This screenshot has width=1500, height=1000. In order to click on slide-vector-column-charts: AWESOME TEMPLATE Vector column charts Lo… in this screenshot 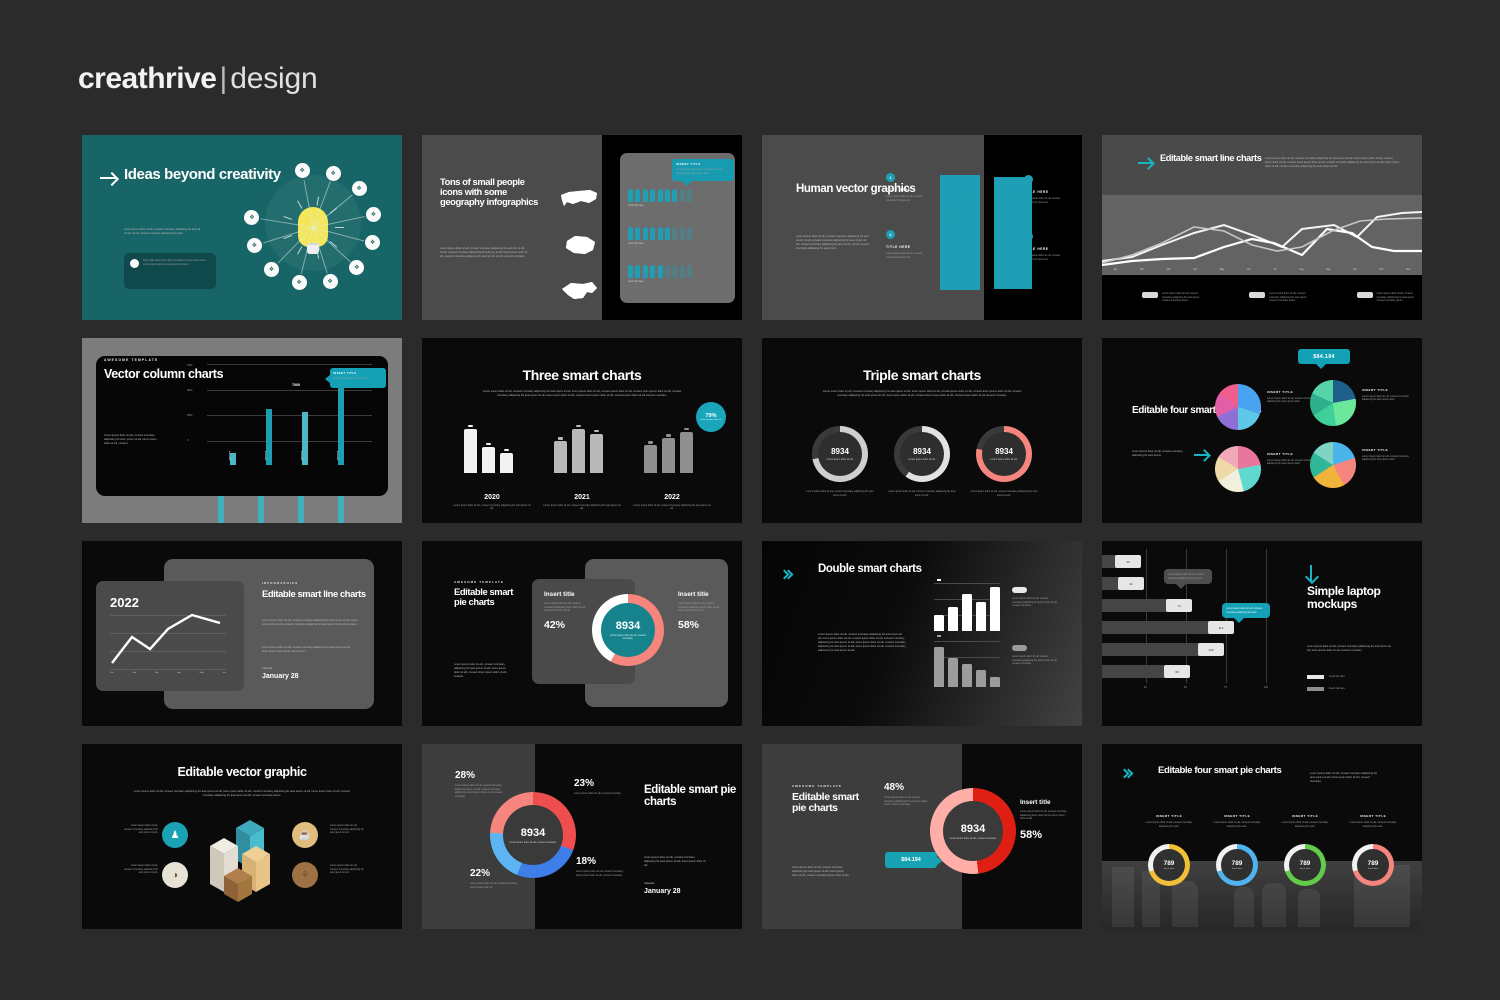, I will do `click(242, 430)`.